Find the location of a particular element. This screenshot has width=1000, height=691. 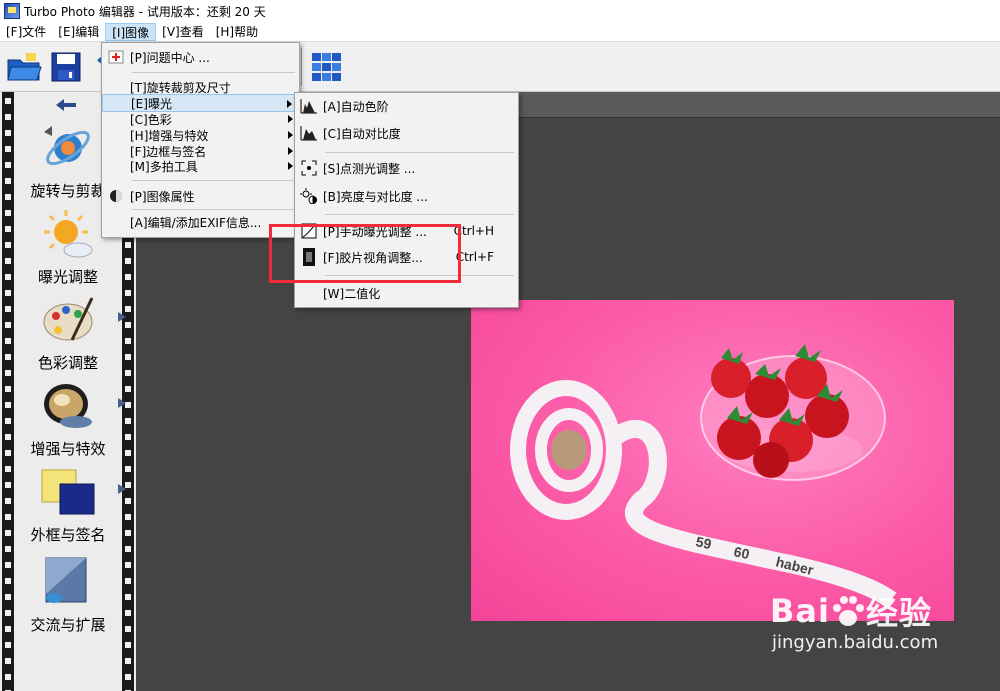

watermark-brand-cn: 经验 is located at coordinates (898, 613).